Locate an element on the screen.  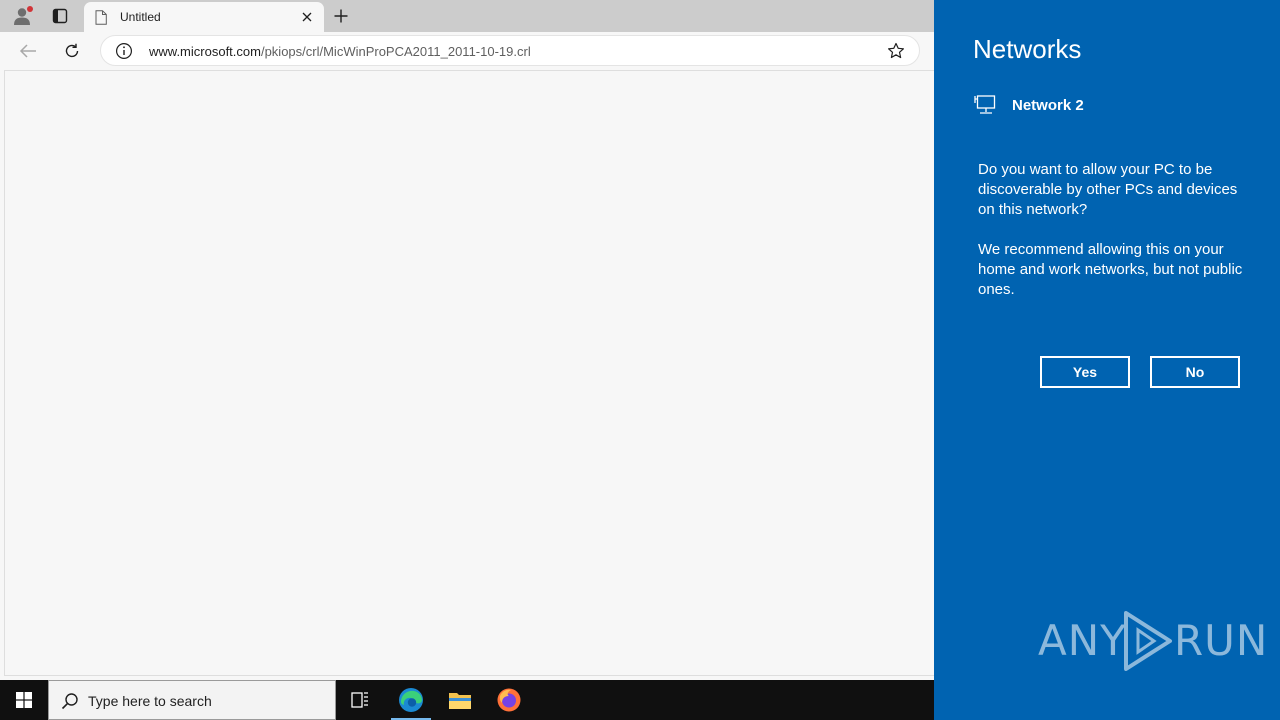
task-view-icon is located at coordinates (359, 700).